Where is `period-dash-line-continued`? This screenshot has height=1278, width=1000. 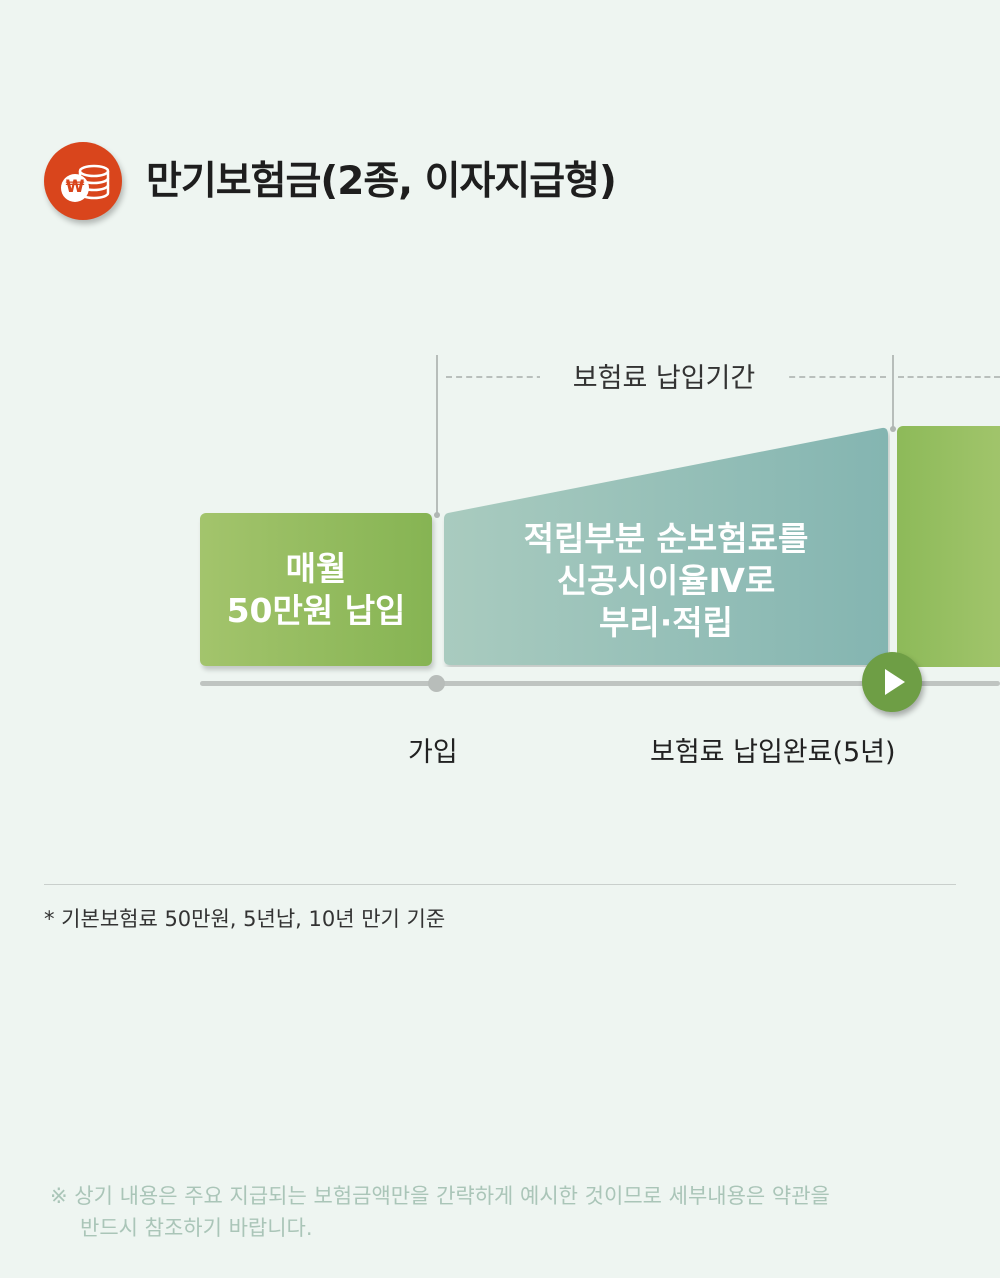 period-dash-line-continued is located at coordinates (949, 377).